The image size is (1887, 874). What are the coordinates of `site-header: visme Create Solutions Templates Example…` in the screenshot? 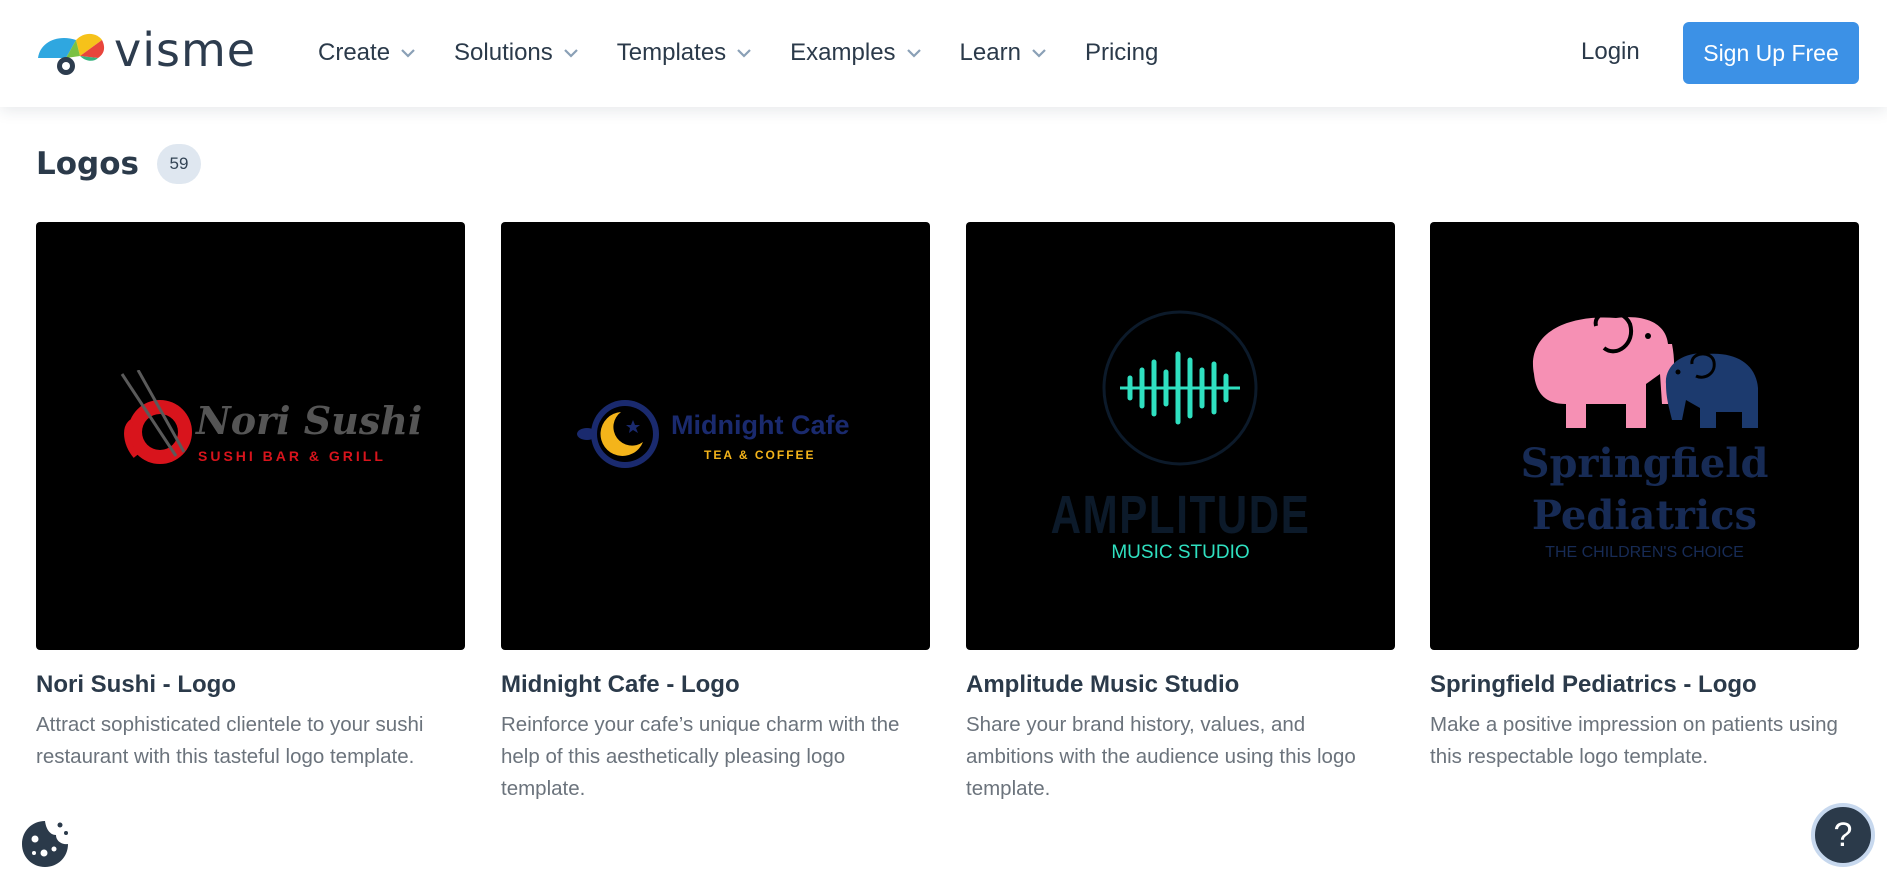 It's located at (943, 53).